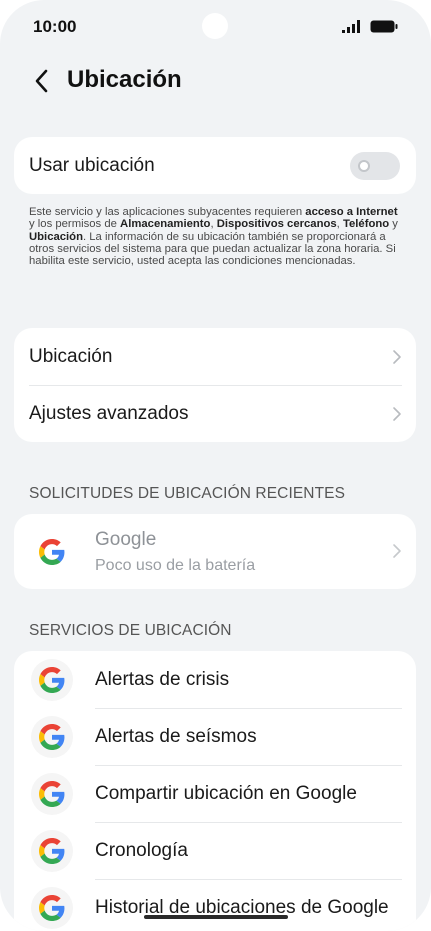 The width and height of the screenshot is (431, 931). I want to click on use-location-card: Usar ubicación, so click(215, 165).